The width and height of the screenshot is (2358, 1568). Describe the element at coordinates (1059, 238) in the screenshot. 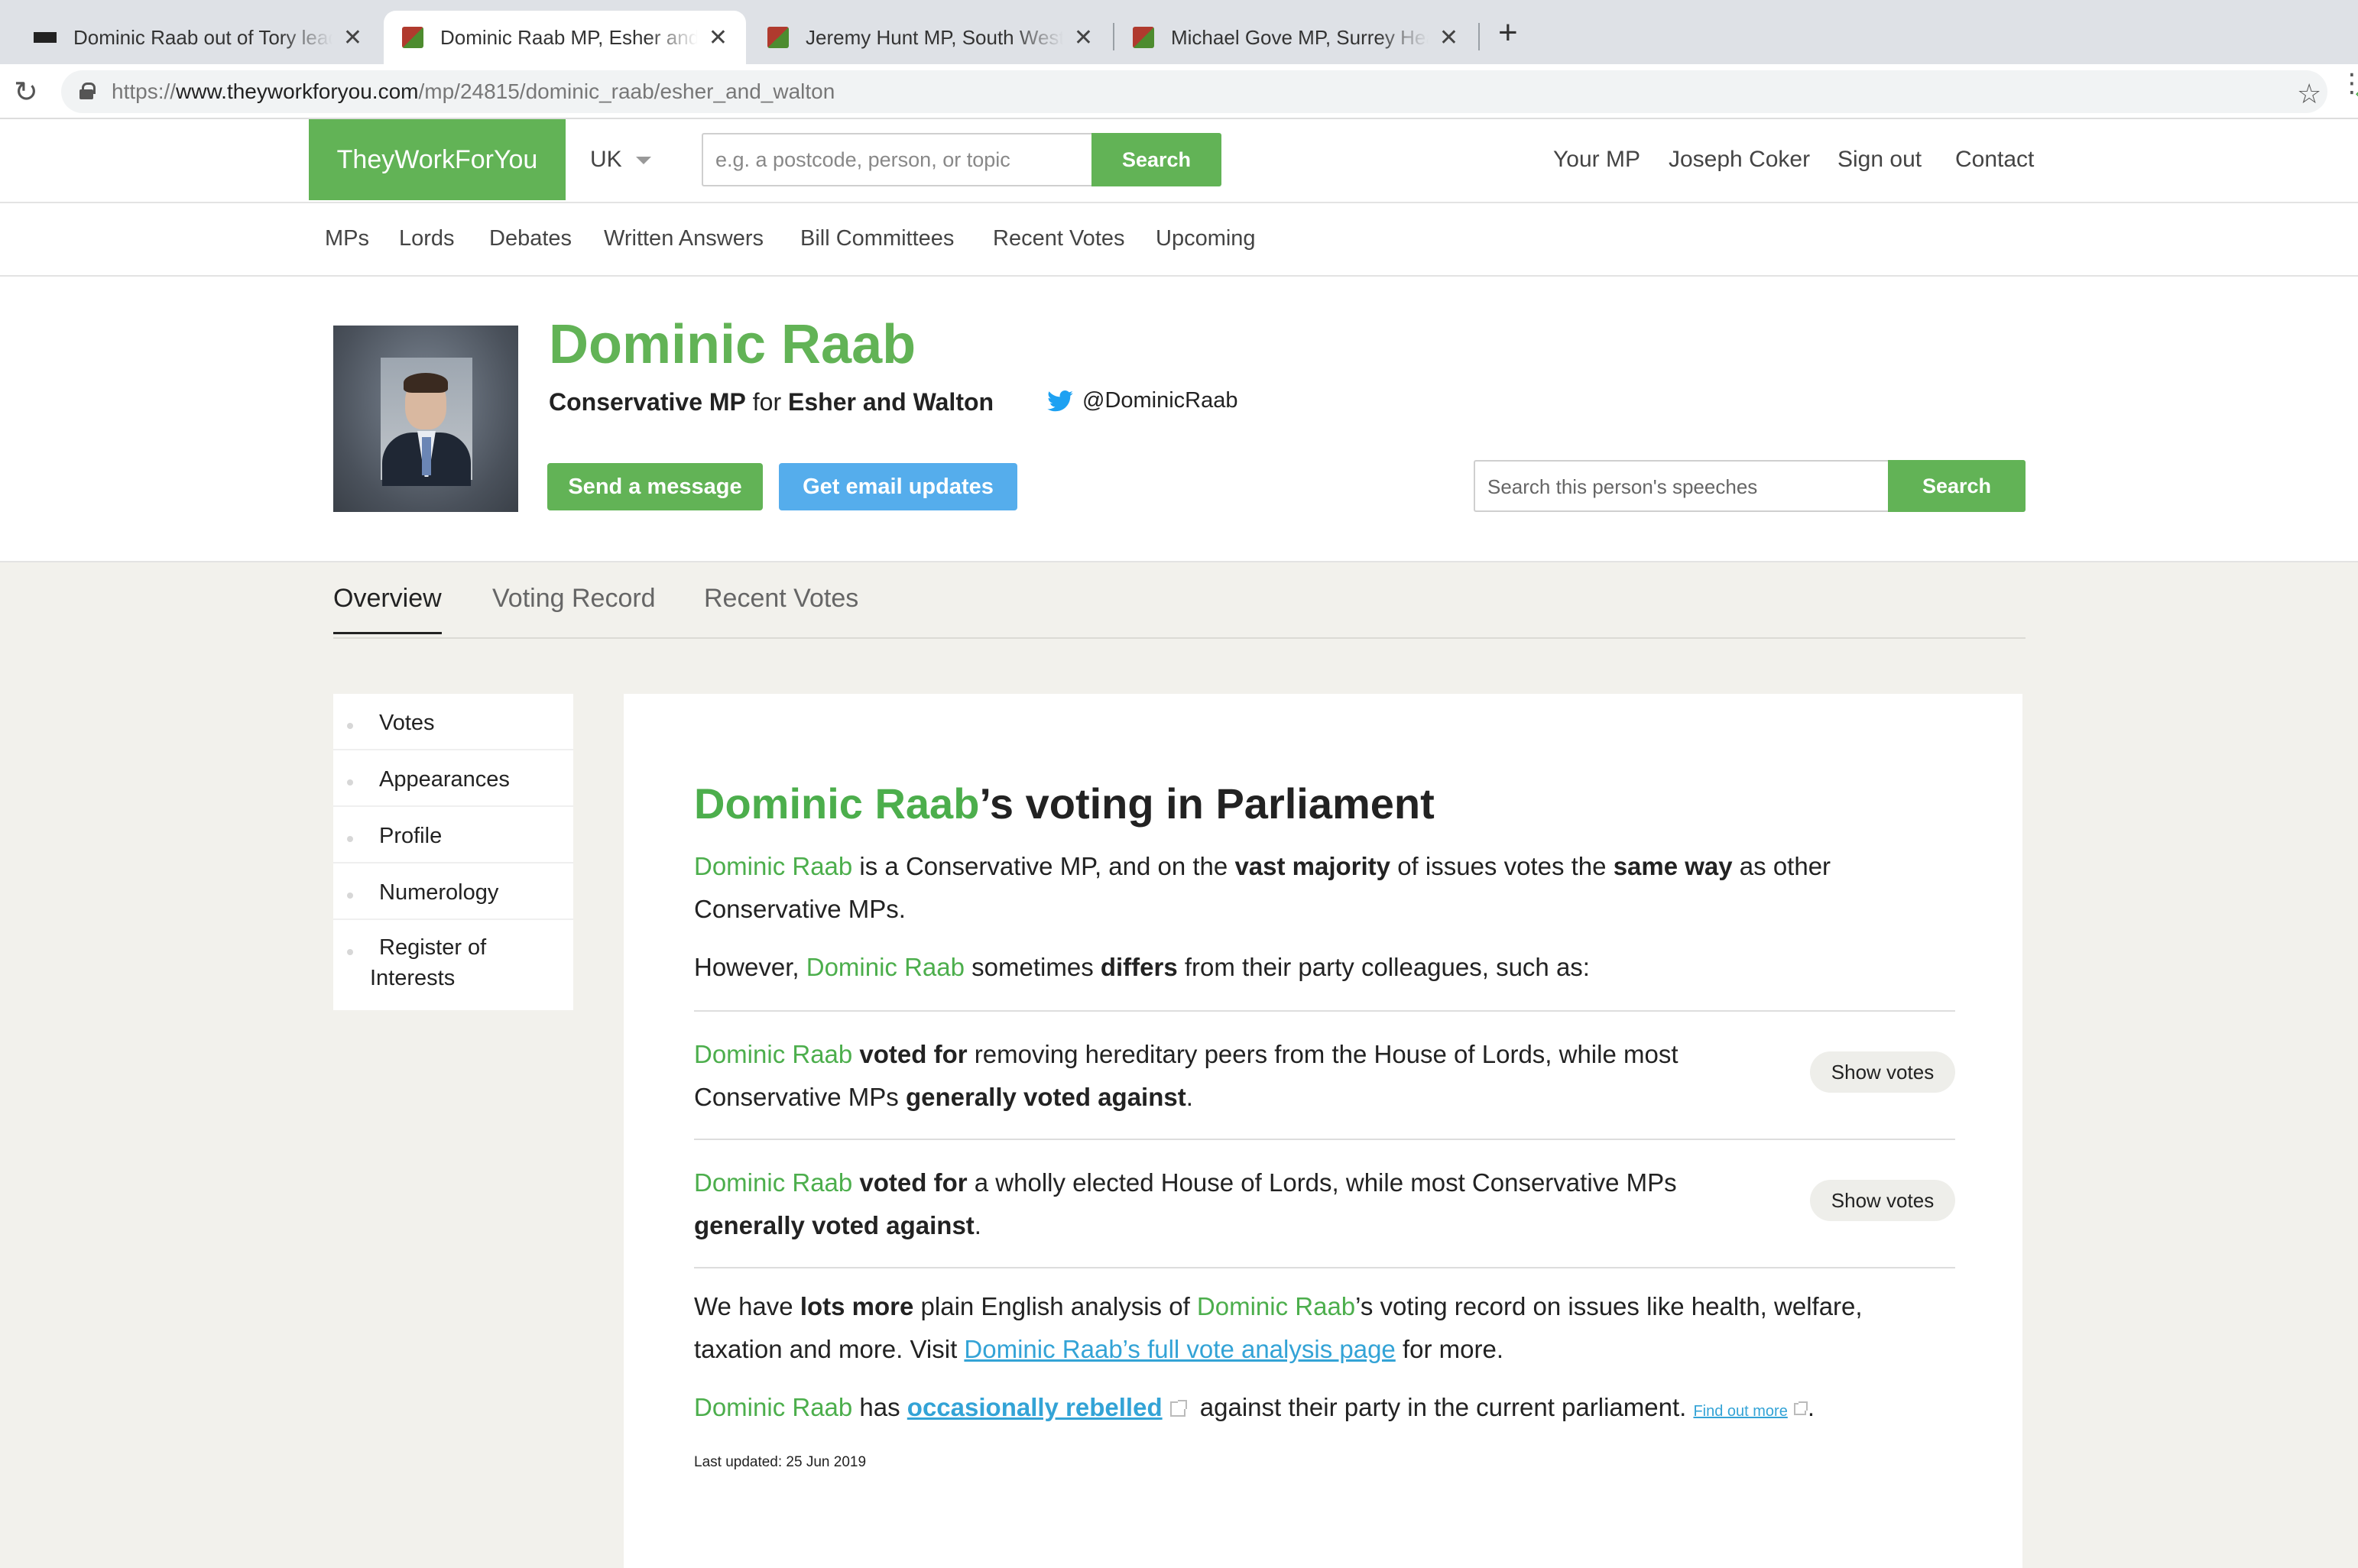

I see `nav-recent-votes: Recent Votes` at that location.